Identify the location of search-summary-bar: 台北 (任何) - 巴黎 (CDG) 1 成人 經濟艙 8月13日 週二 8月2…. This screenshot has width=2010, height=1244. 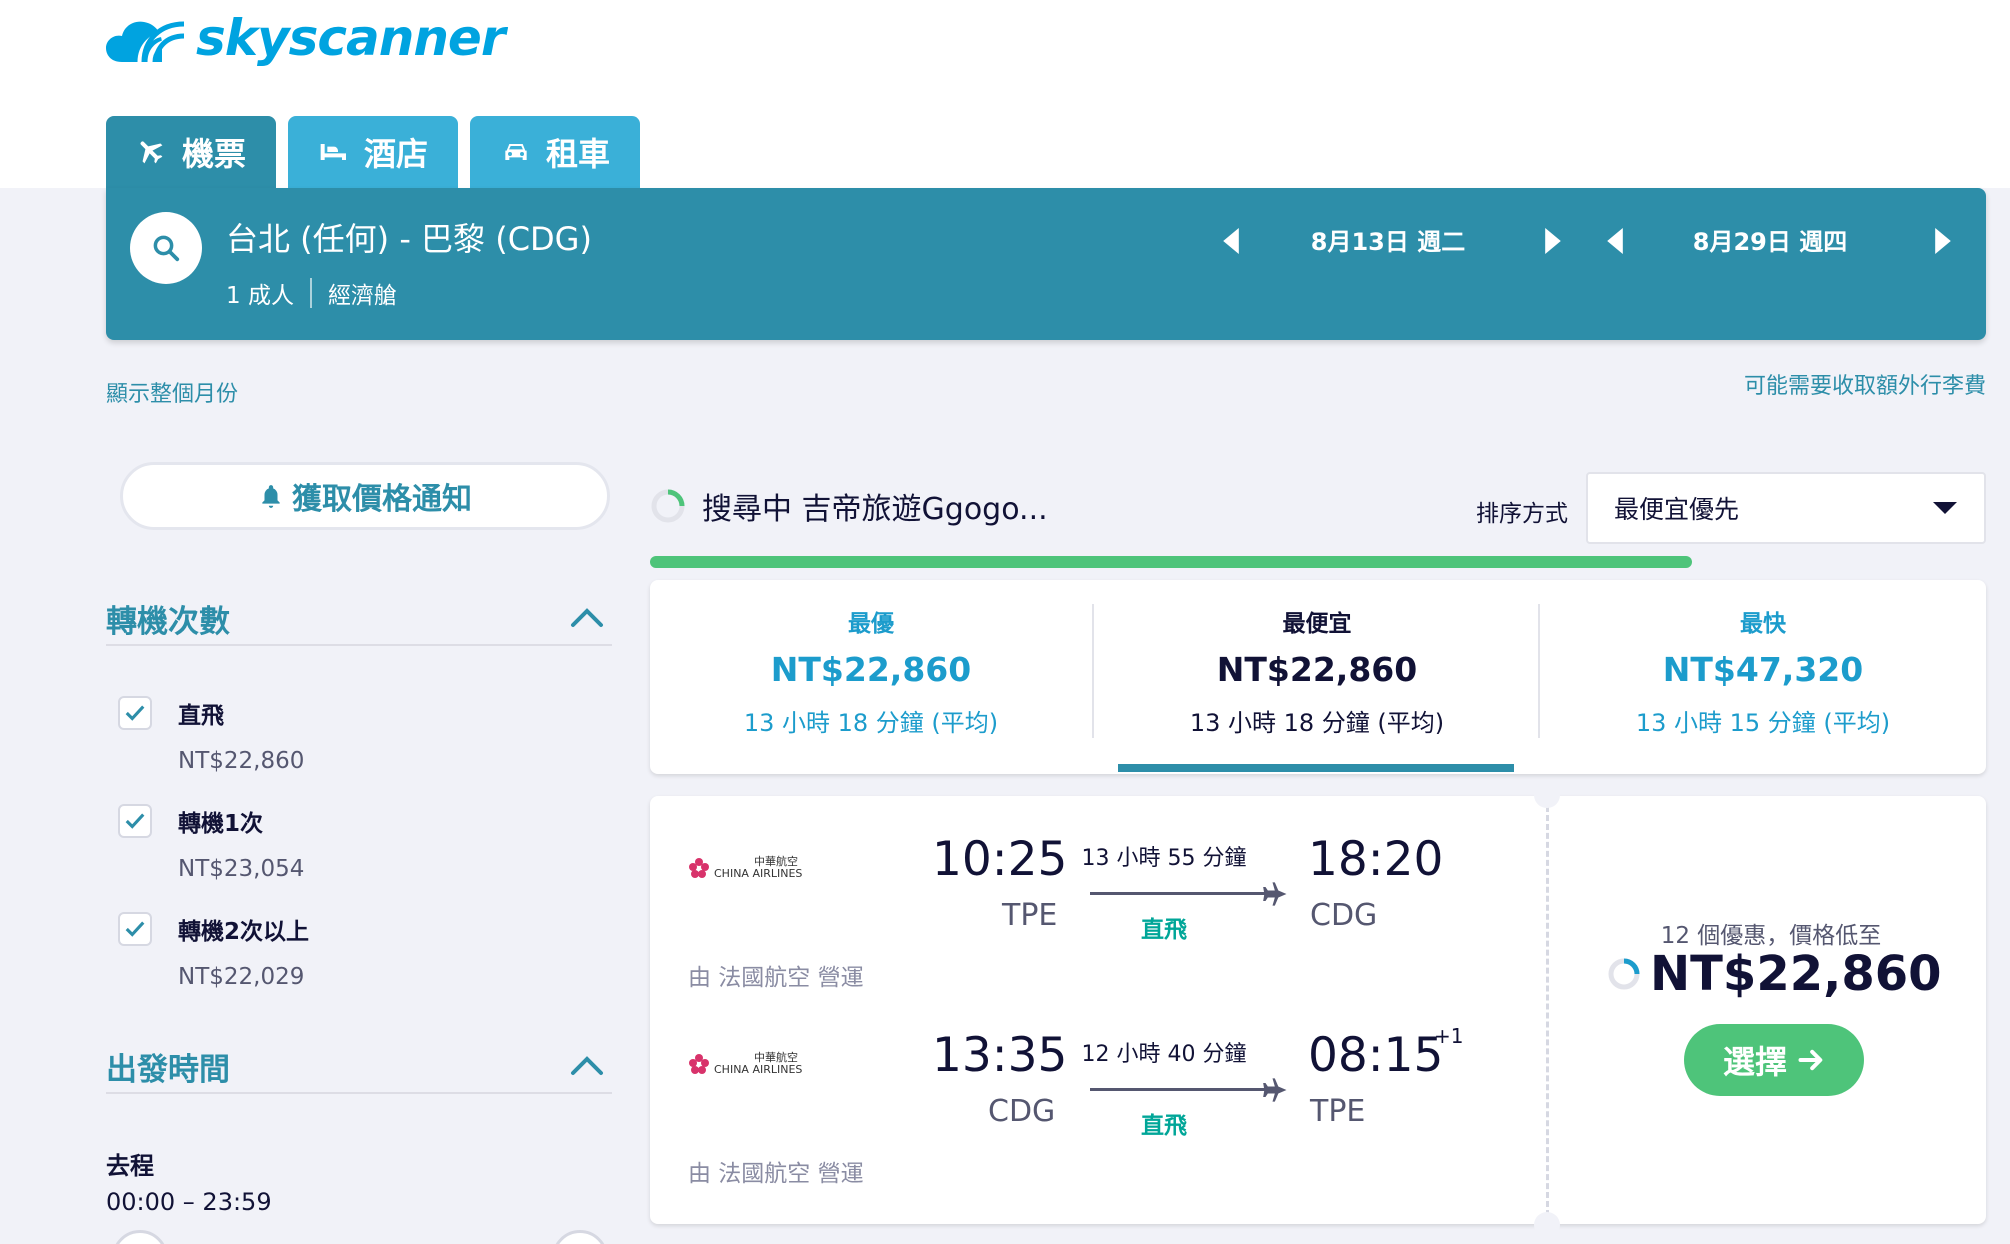
(1046, 264).